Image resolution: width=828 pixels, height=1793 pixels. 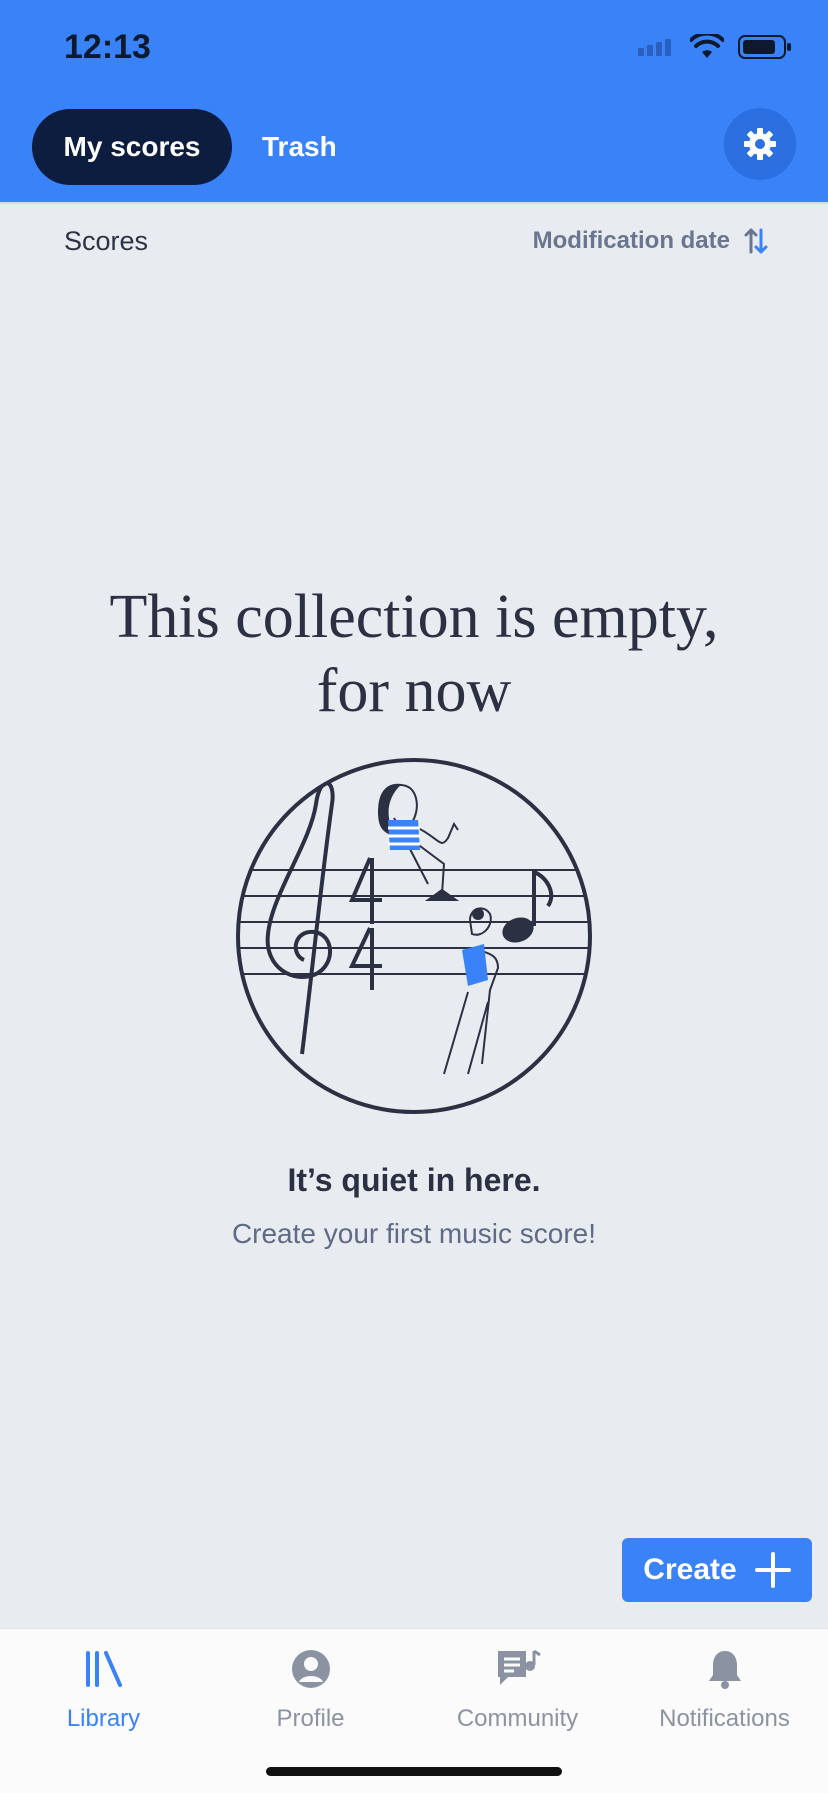 I want to click on nav-item-library: Library, so click(x=103, y=1687).